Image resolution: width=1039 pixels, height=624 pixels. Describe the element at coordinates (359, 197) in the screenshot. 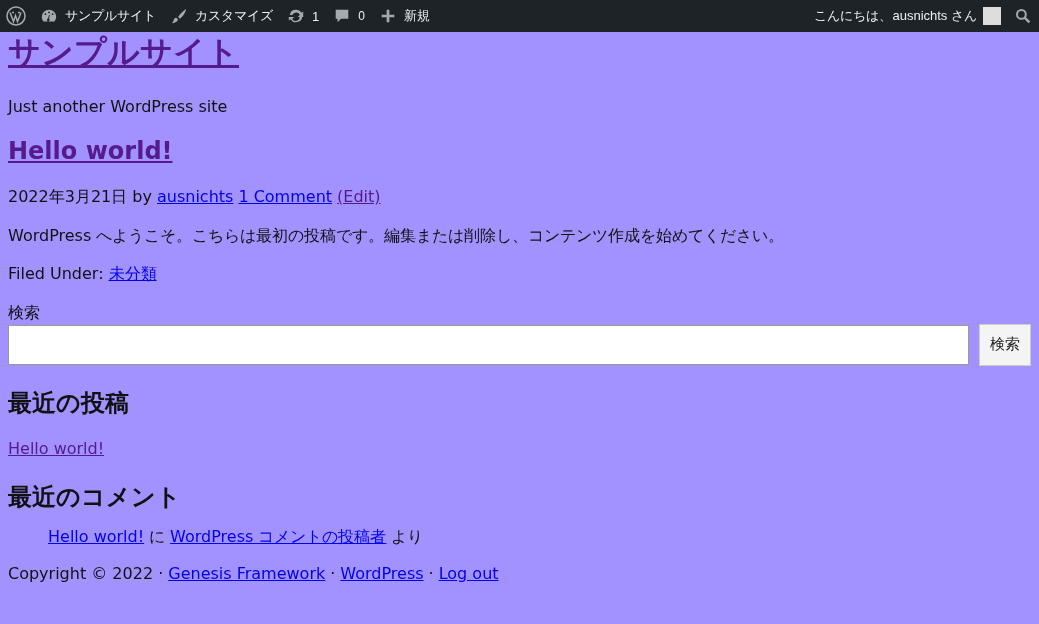

I see `text-link: (Edit)` at that location.